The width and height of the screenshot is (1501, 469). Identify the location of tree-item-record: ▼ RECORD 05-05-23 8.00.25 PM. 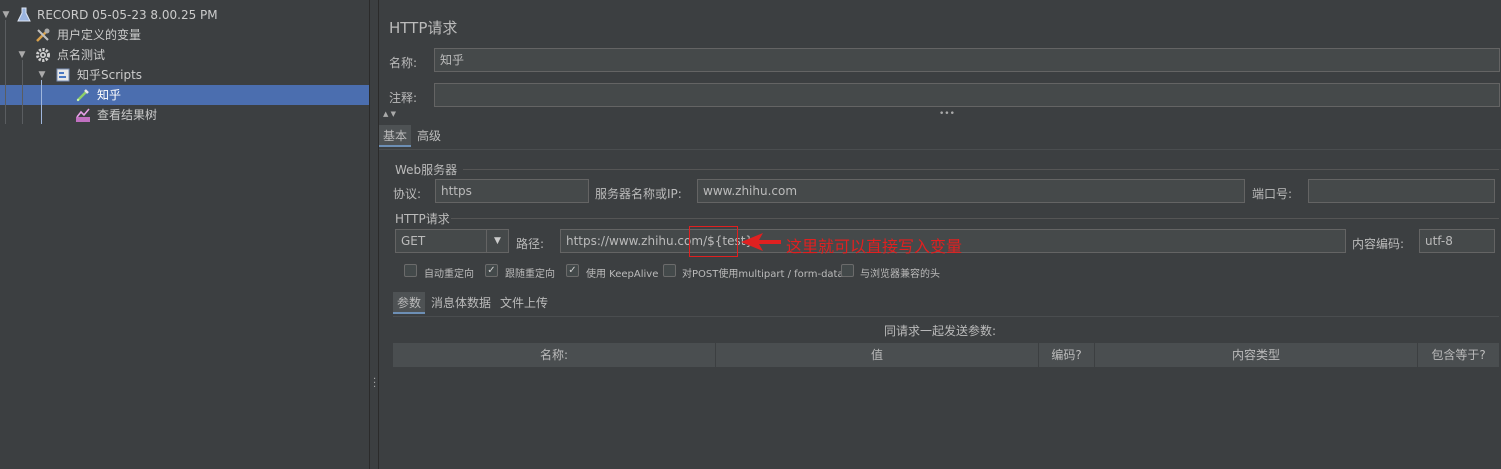
(184, 15).